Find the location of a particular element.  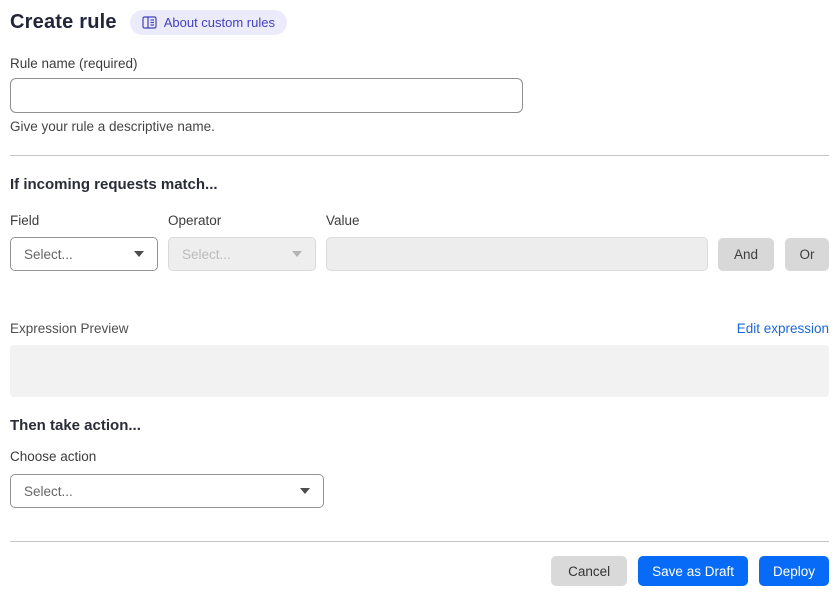

footer-divider is located at coordinates (419, 541).